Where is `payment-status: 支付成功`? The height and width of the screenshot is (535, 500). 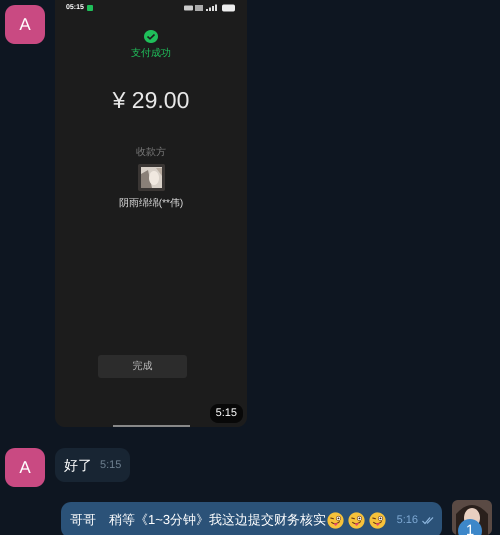
payment-status: 支付成功 is located at coordinates (151, 53).